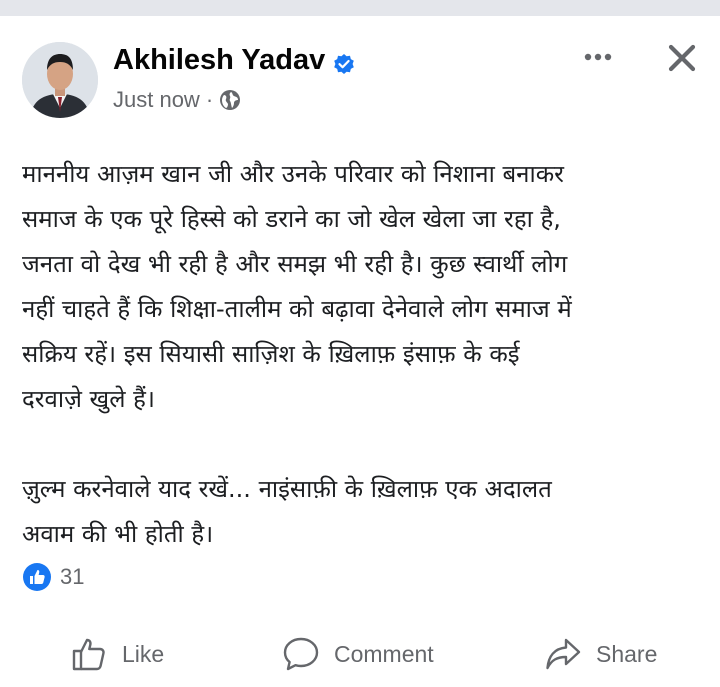 This screenshot has width=720, height=687. What do you see at coordinates (53, 577) in the screenshot?
I see `reactions-summary: 31` at bounding box center [53, 577].